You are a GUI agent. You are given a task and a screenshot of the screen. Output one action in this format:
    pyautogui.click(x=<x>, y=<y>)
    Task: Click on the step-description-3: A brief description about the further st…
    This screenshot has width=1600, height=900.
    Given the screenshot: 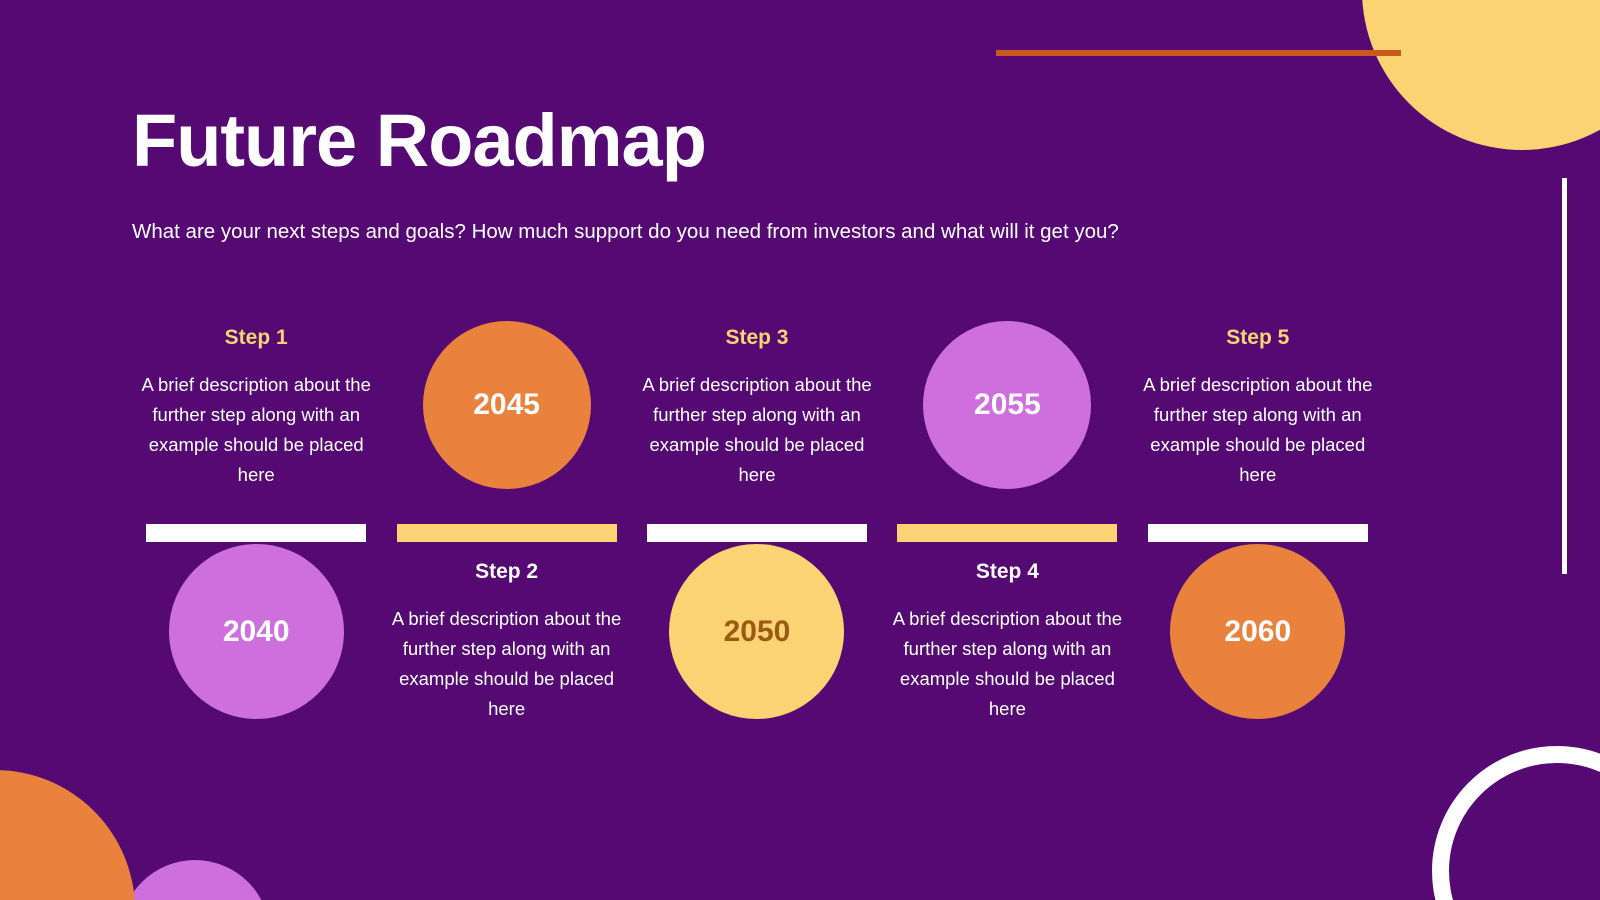 What is the action you would take?
    pyautogui.click(x=757, y=430)
    